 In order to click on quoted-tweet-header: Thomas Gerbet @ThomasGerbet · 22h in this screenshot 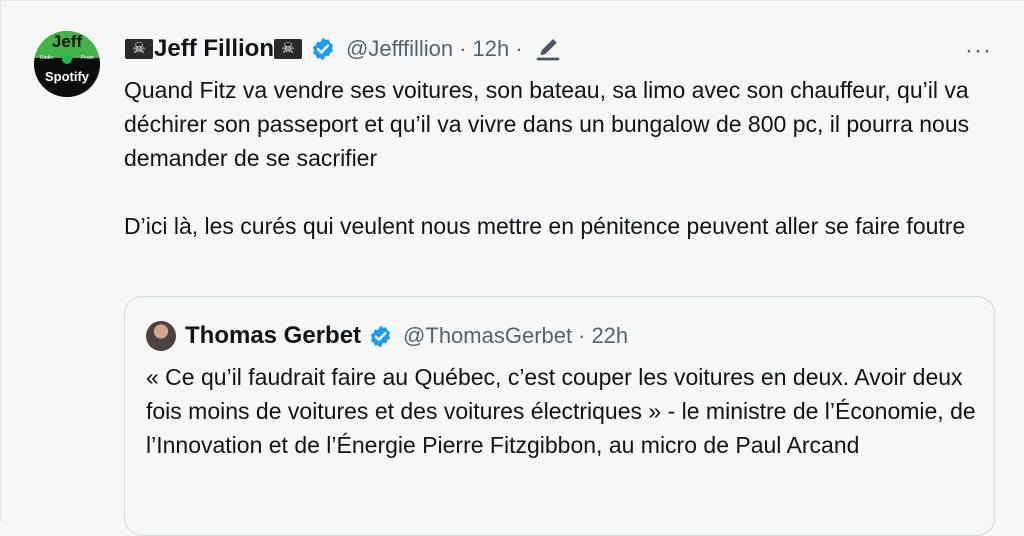, I will do `click(387, 336)`.